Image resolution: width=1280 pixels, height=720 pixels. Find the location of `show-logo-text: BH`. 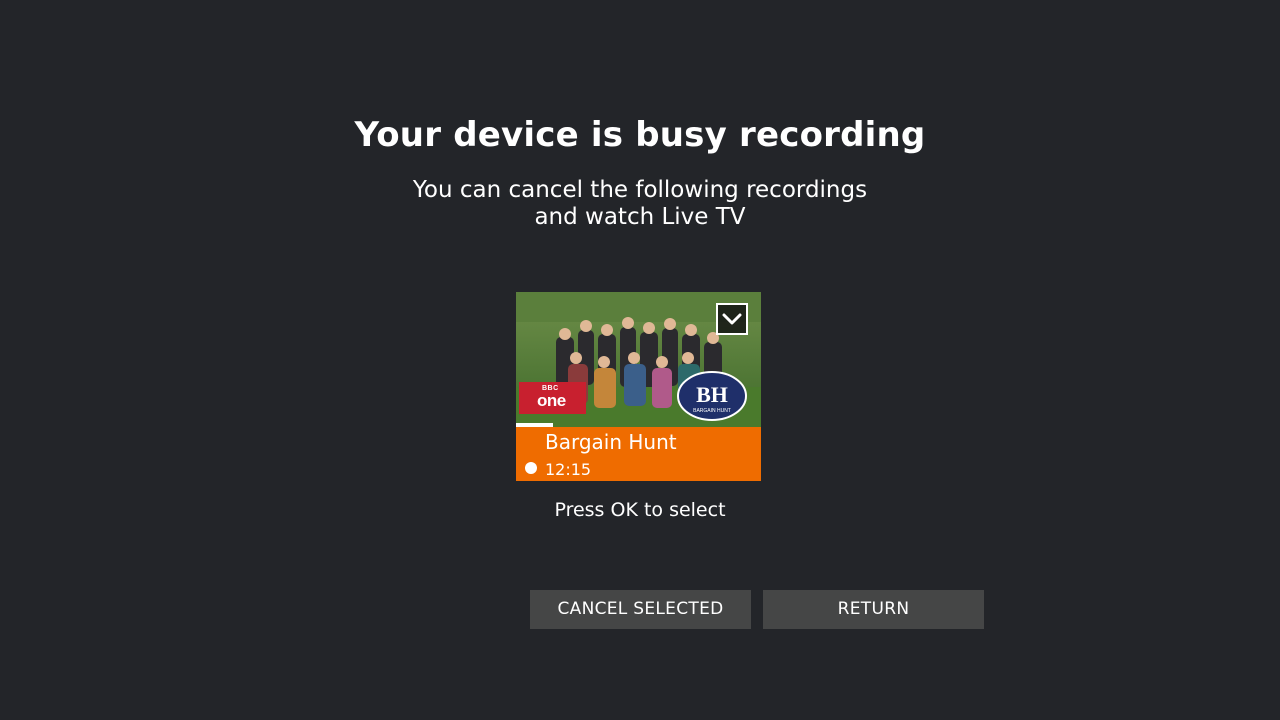

show-logo-text: BH is located at coordinates (712, 394).